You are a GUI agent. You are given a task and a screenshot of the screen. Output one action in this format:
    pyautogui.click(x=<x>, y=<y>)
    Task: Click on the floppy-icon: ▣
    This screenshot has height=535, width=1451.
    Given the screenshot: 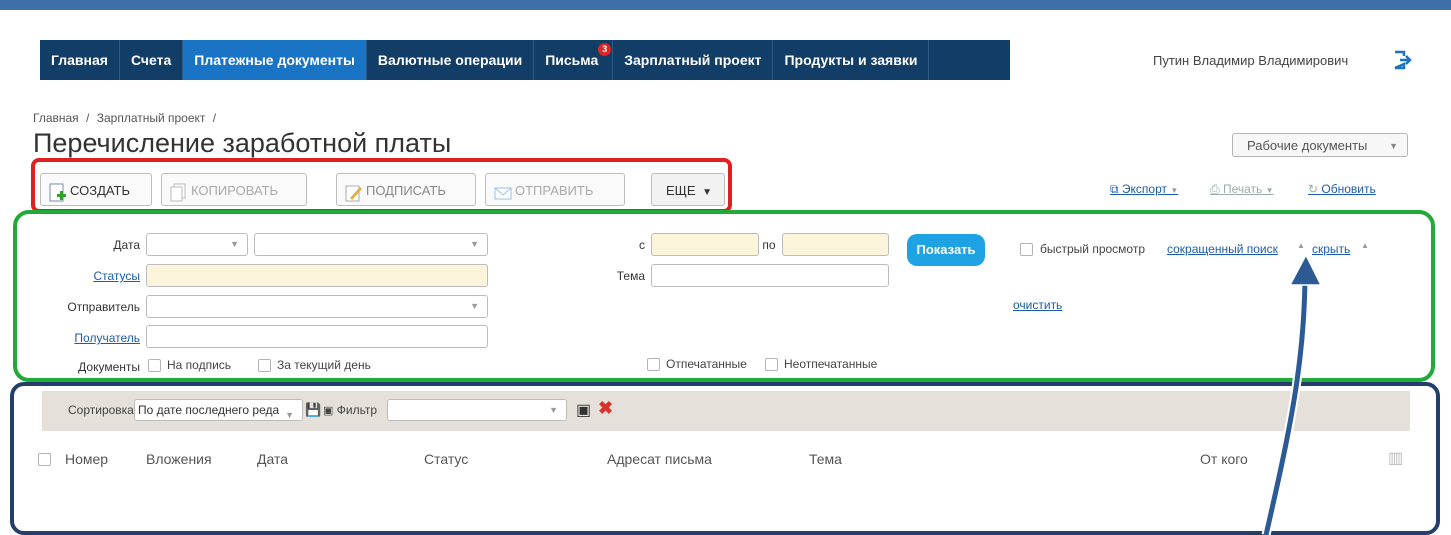 What is the action you would take?
    pyautogui.click(x=328, y=411)
    